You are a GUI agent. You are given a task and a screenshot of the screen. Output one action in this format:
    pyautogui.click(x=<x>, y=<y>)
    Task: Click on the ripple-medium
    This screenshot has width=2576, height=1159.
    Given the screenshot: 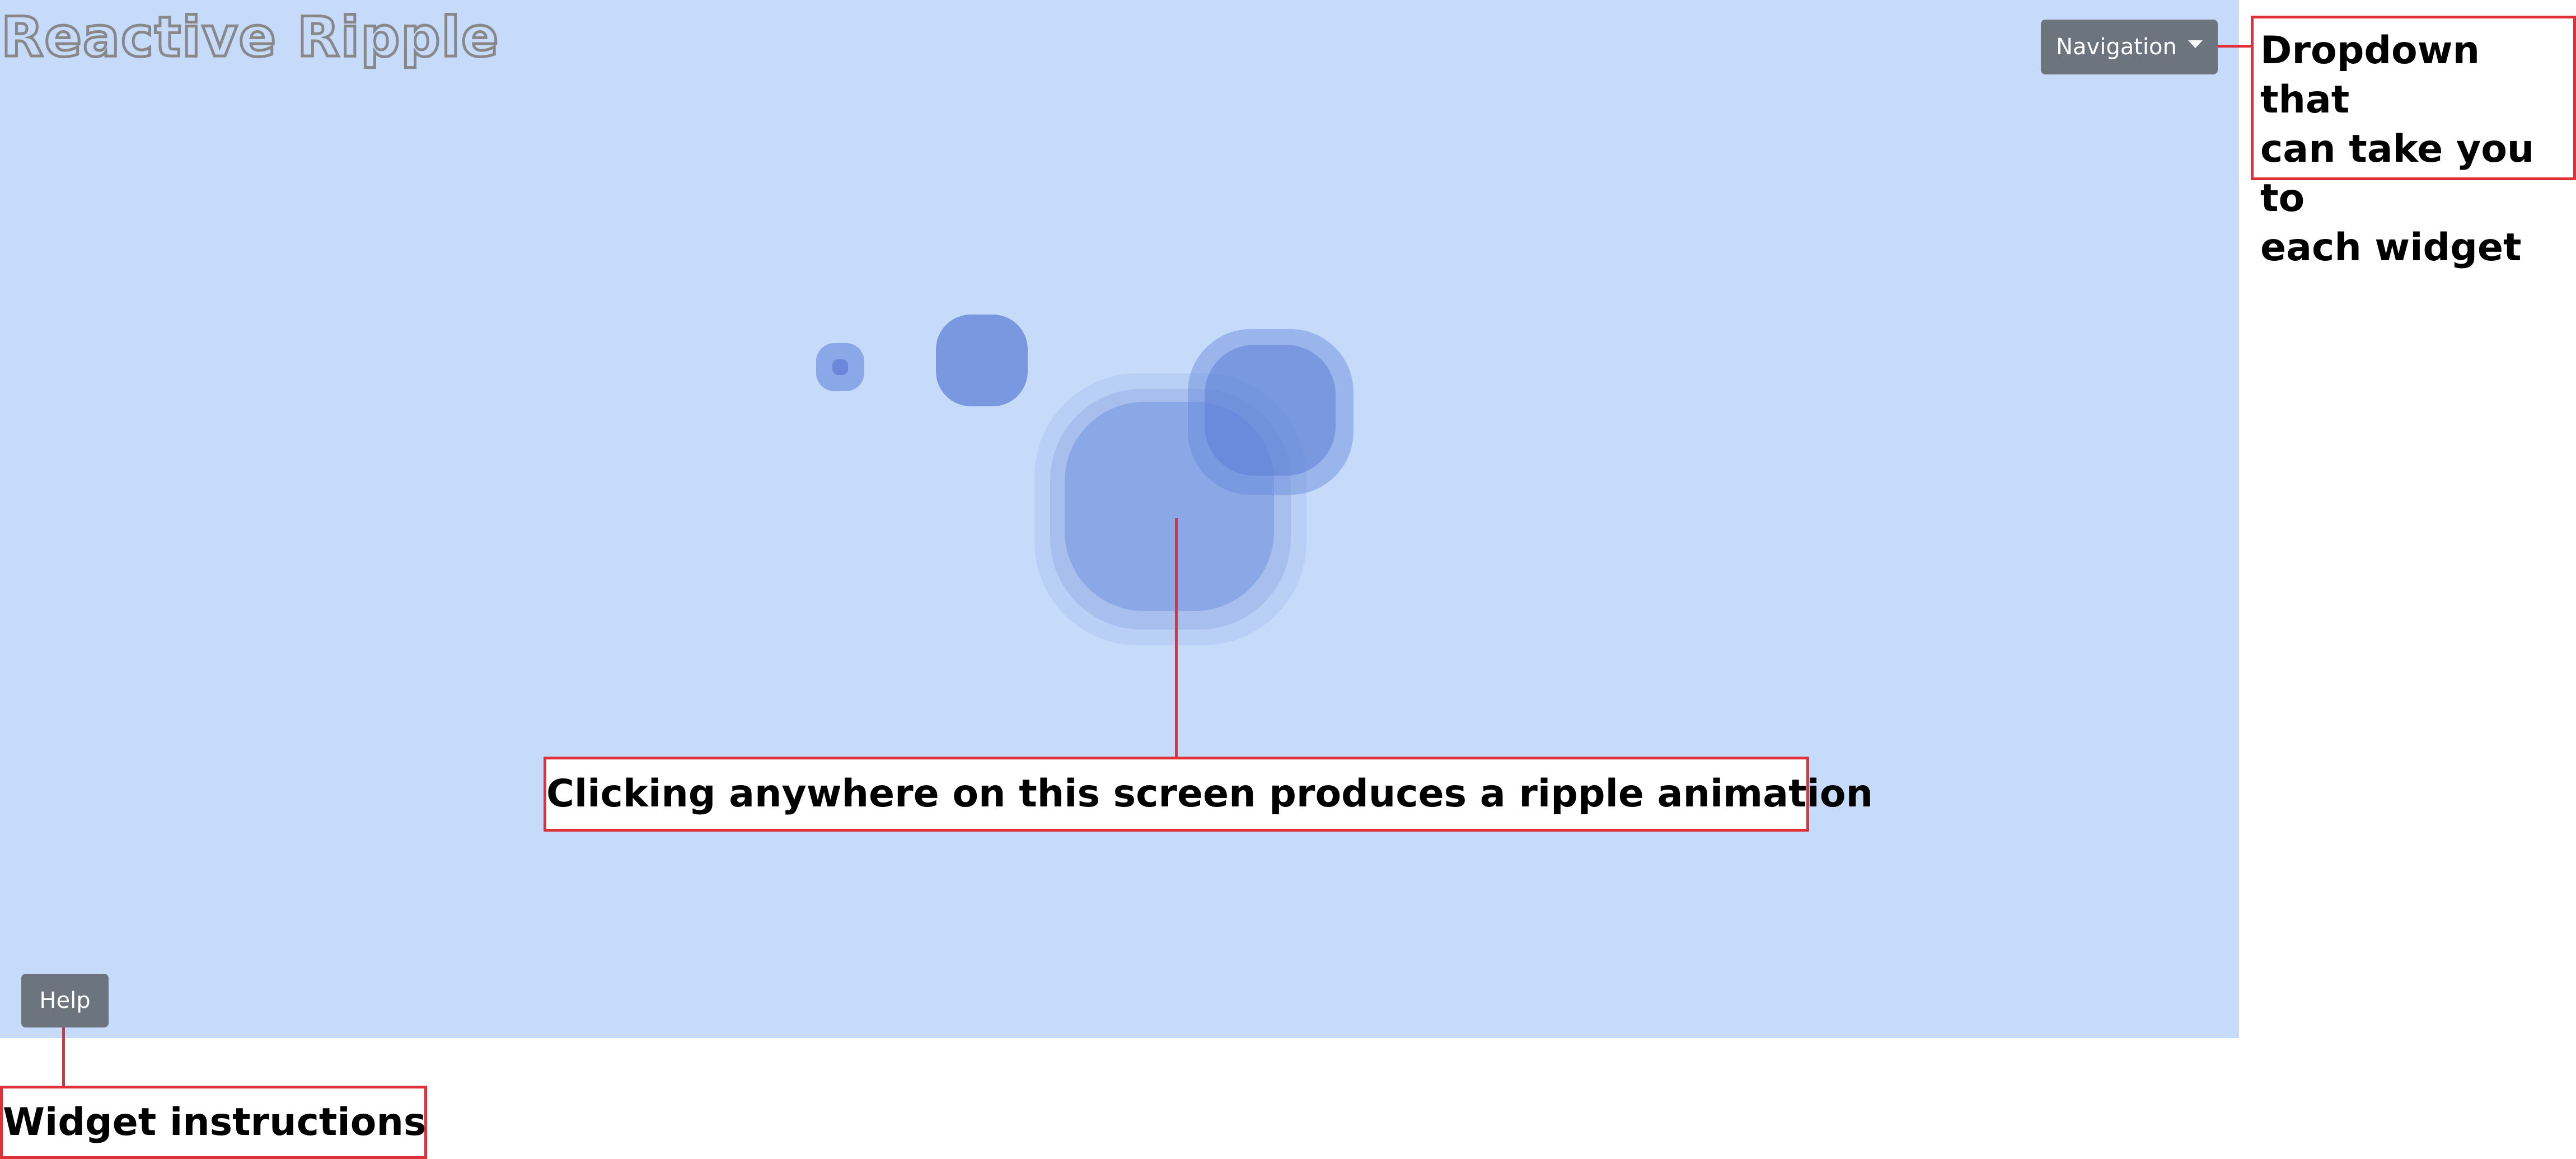 What is the action you would take?
    pyautogui.click(x=982, y=360)
    